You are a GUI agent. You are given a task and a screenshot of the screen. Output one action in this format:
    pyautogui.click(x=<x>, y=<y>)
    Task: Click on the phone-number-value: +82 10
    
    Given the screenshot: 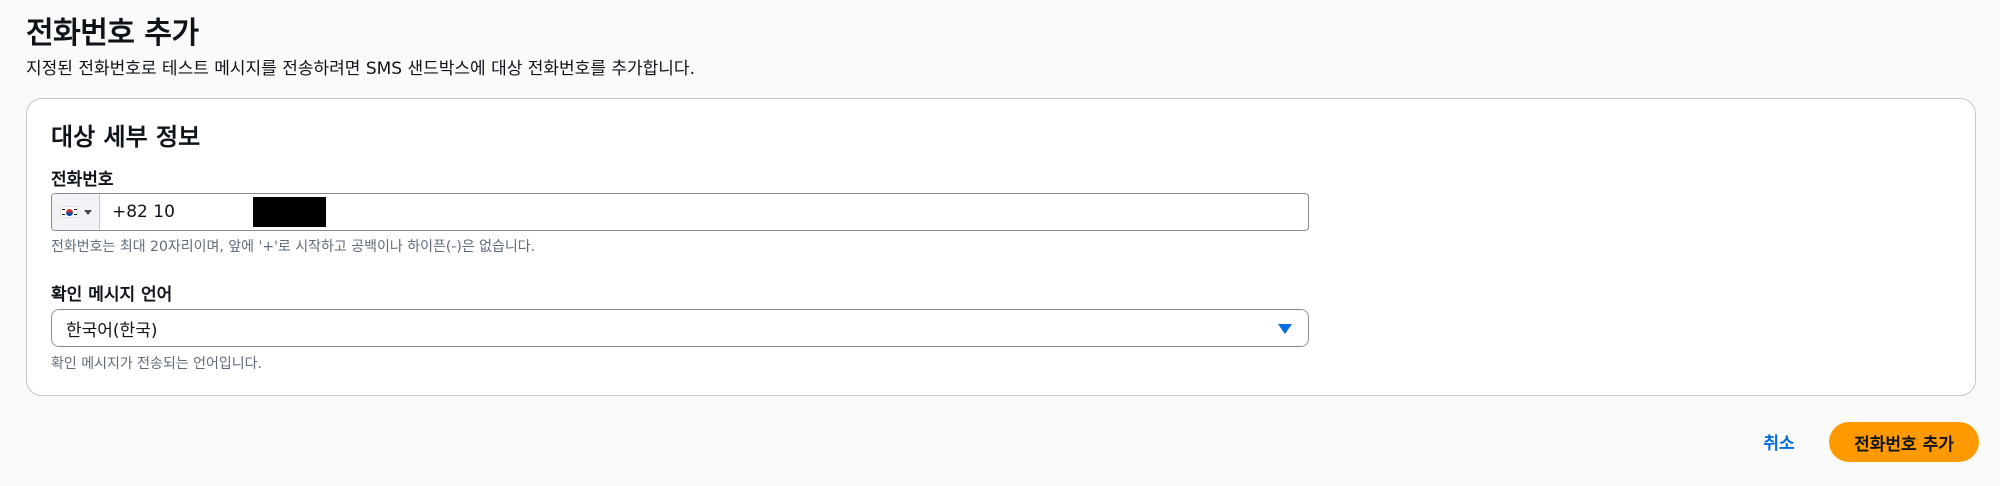 What is the action you would take?
    pyautogui.click(x=143, y=212)
    